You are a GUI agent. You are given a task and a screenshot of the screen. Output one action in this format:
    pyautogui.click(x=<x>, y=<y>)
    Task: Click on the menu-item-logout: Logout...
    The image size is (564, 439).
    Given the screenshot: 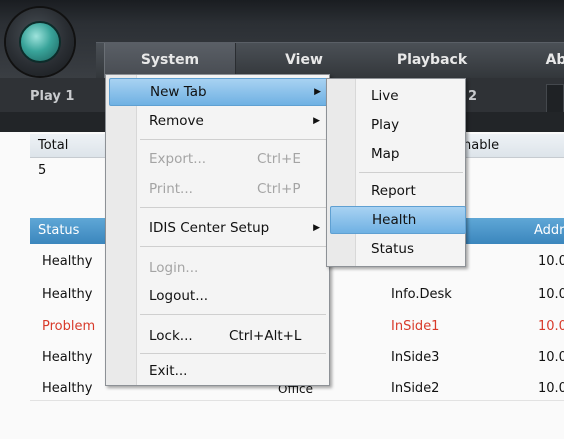 What is the action you would take?
    pyautogui.click(x=218, y=296)
    